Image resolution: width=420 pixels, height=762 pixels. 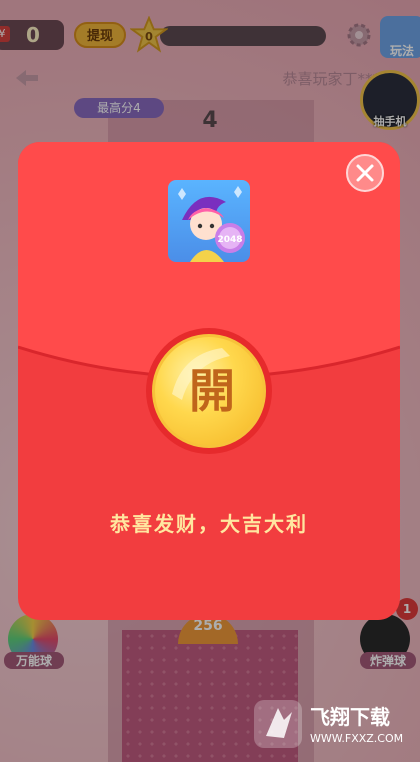 I want to click on watermark-logo: 飞翔下载 WWW.FXXZ.COM, so click(x=328, y=724).